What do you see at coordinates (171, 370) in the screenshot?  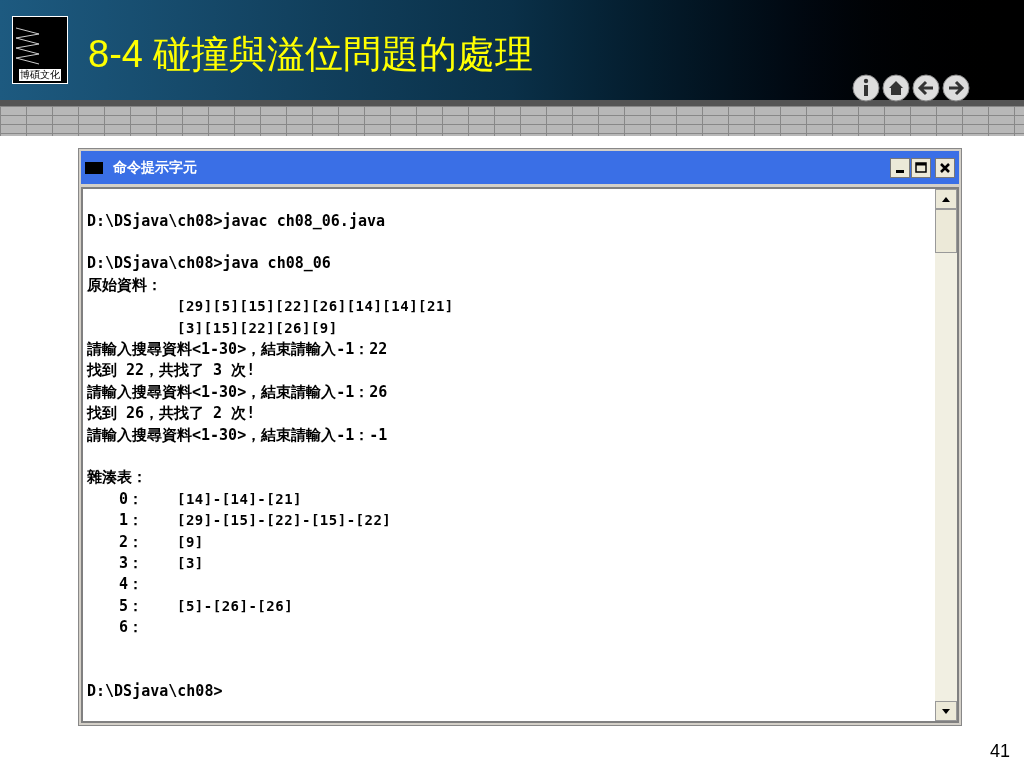 I see `output-line: 找到 22，共找了 3 次!` at bounding box center [171, 370].